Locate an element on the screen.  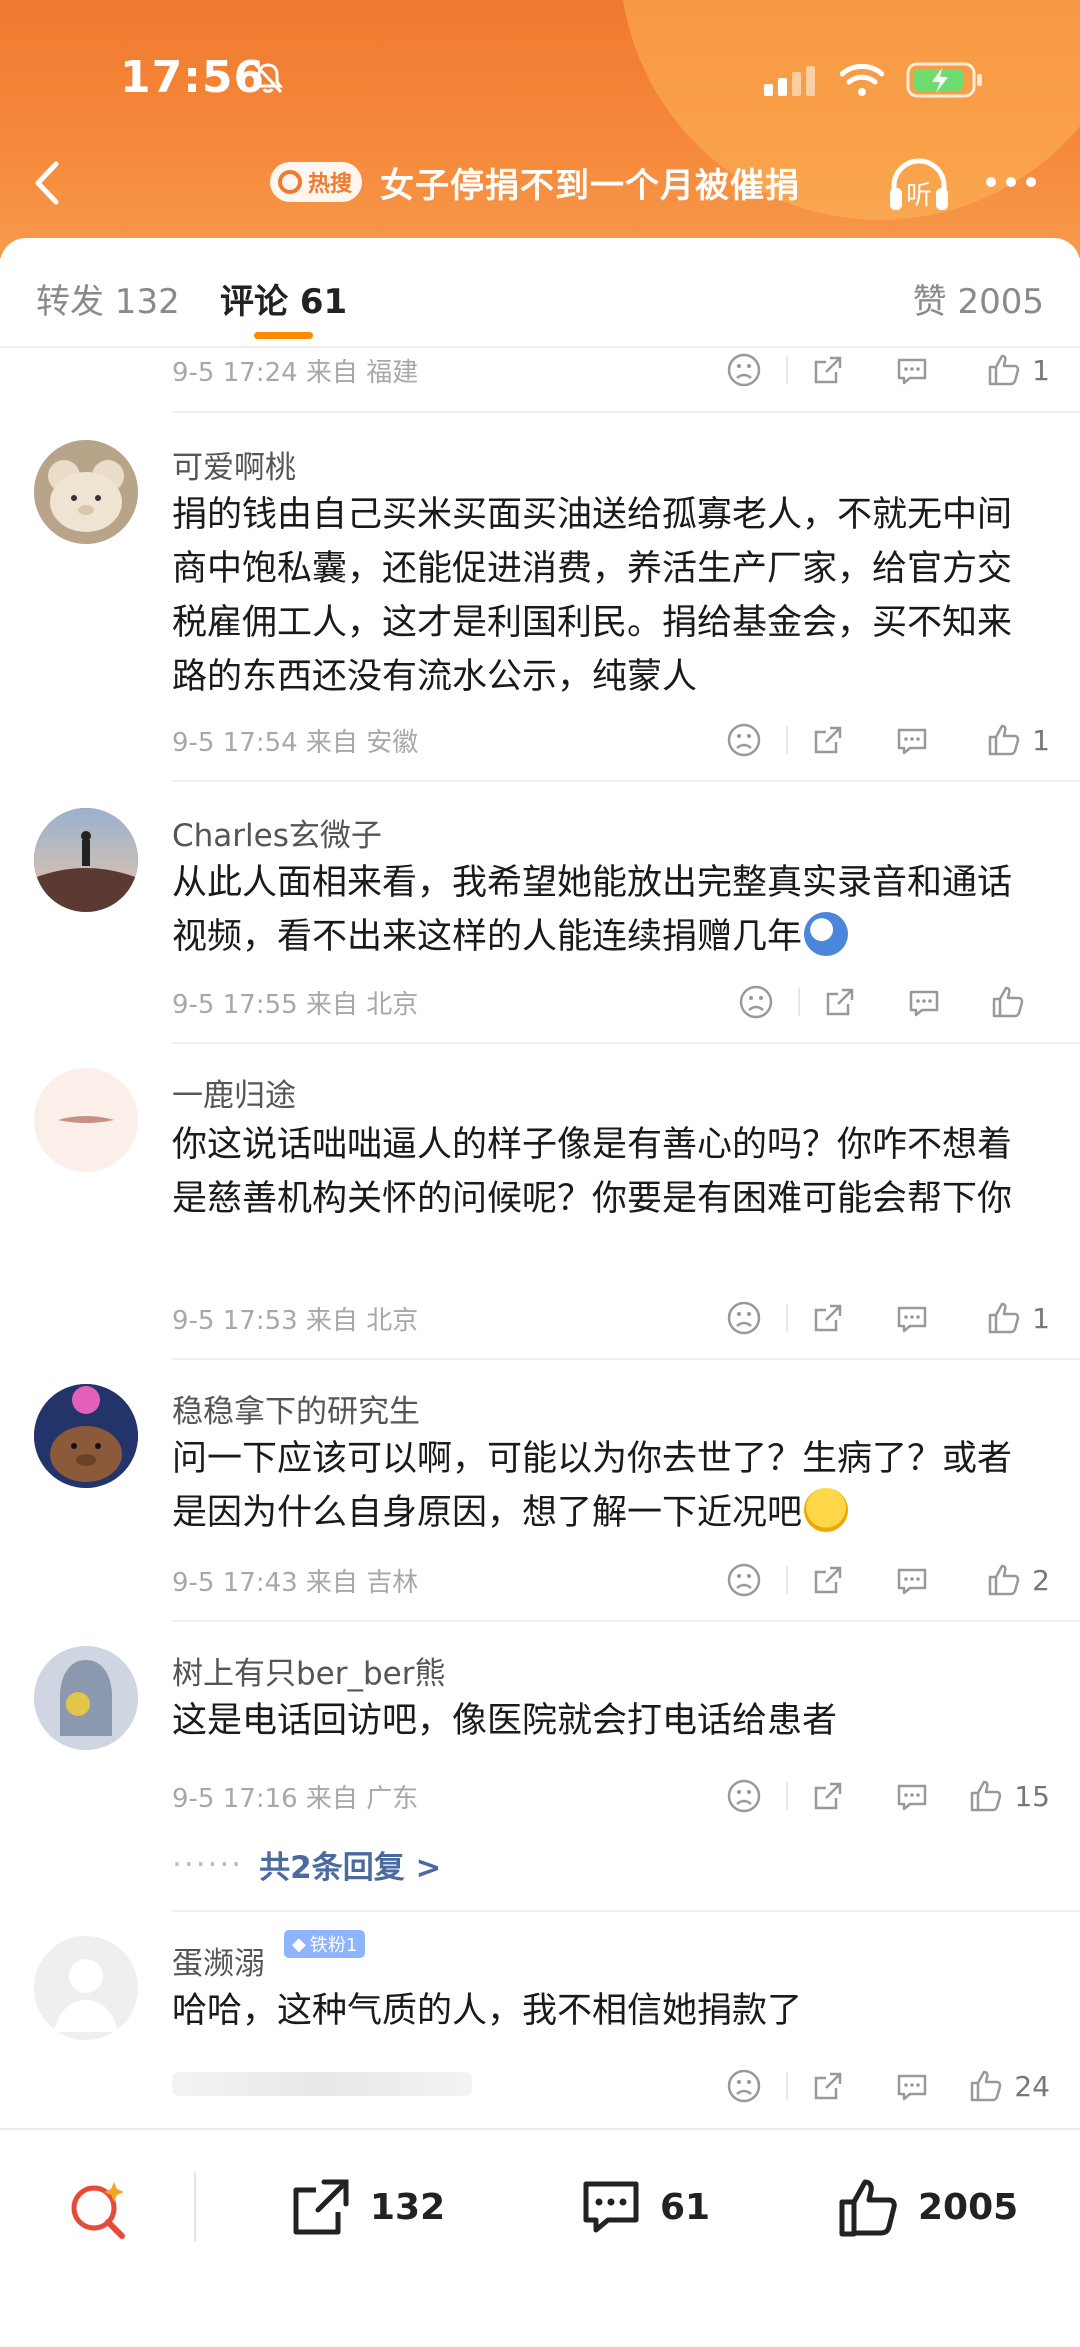
like-button is located at coordinates (1008, 1002).